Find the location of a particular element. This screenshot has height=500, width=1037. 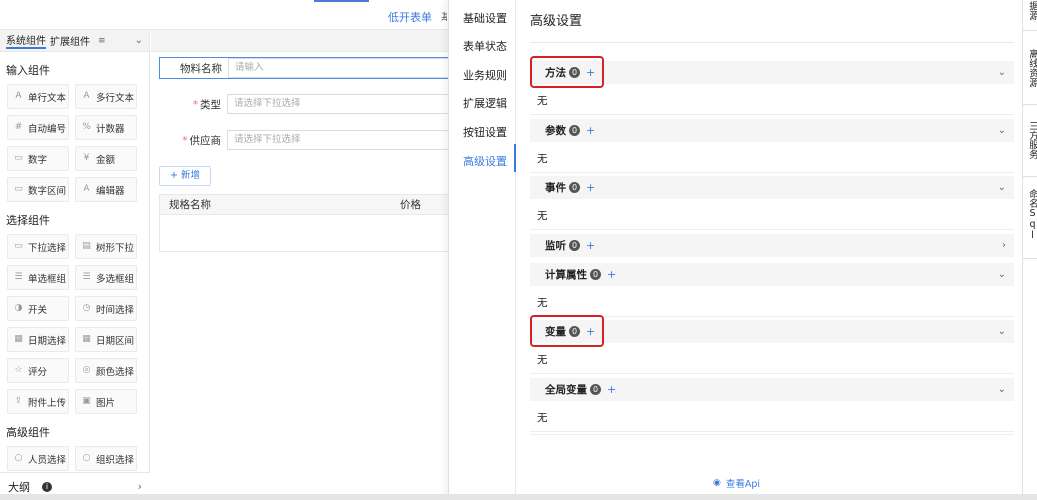

outline-label: 大纲 is located at coordinates (19, 487).